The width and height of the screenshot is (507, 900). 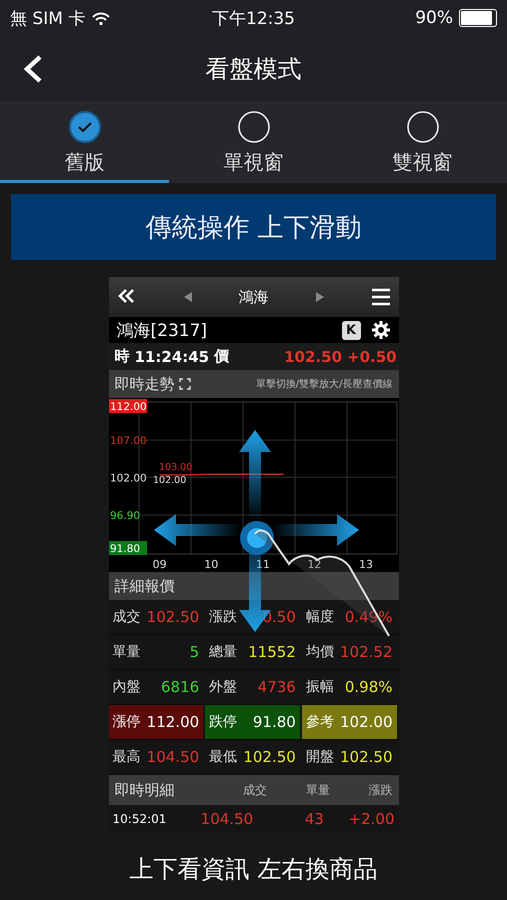 I want to click on table-cell-text: 104.50, so click(x=227, y=819).